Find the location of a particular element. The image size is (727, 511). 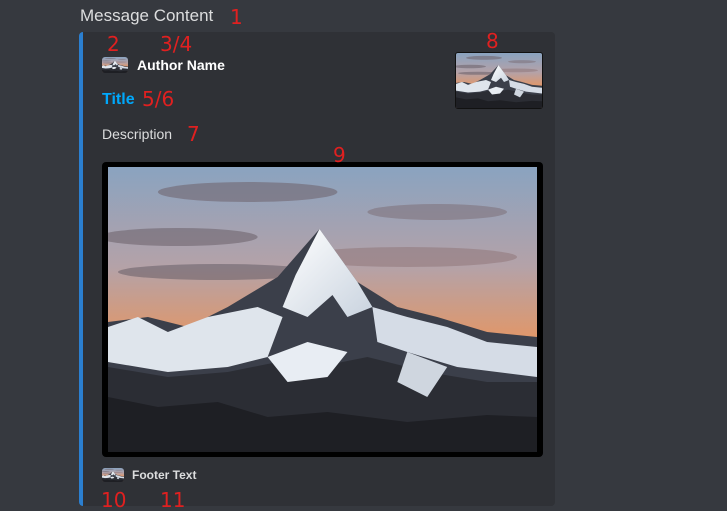

embed-thumbnail is located at coordinates (499, 80).